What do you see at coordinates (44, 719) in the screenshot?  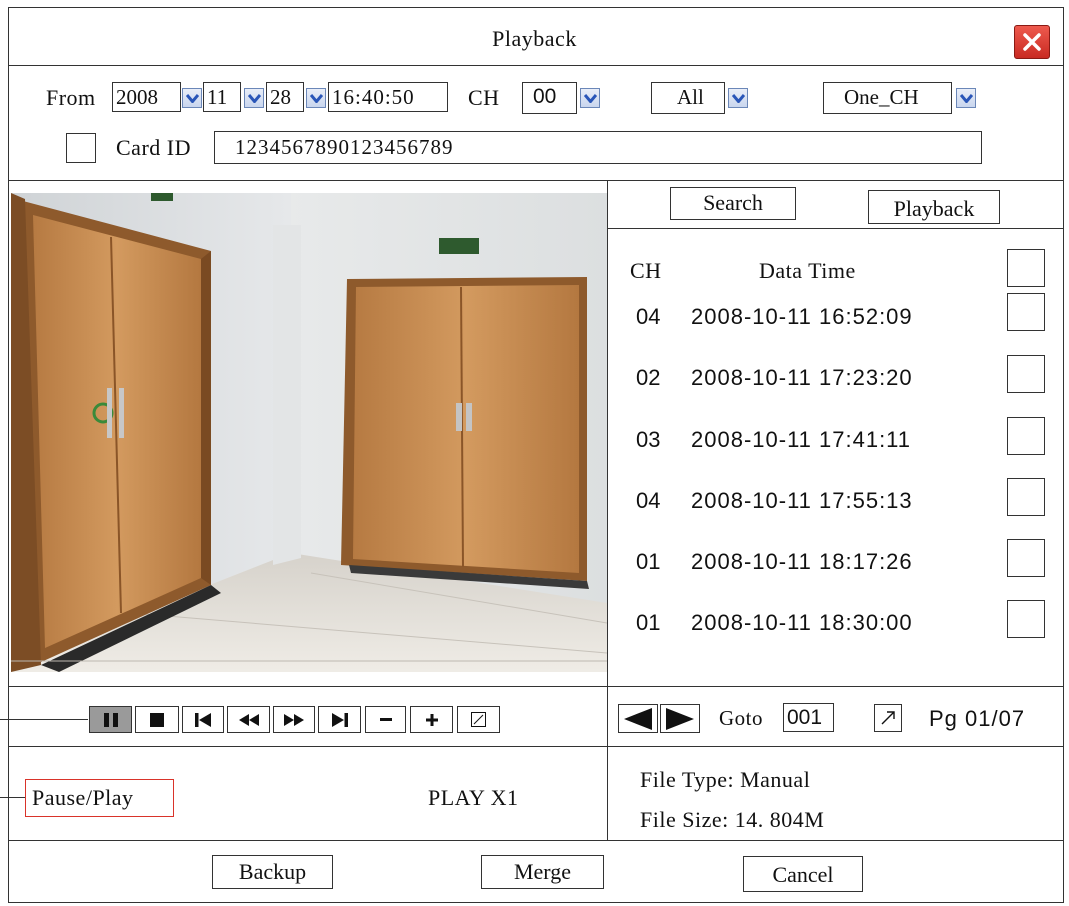 I see `callout-line-top` at bounding box center [44, 719].